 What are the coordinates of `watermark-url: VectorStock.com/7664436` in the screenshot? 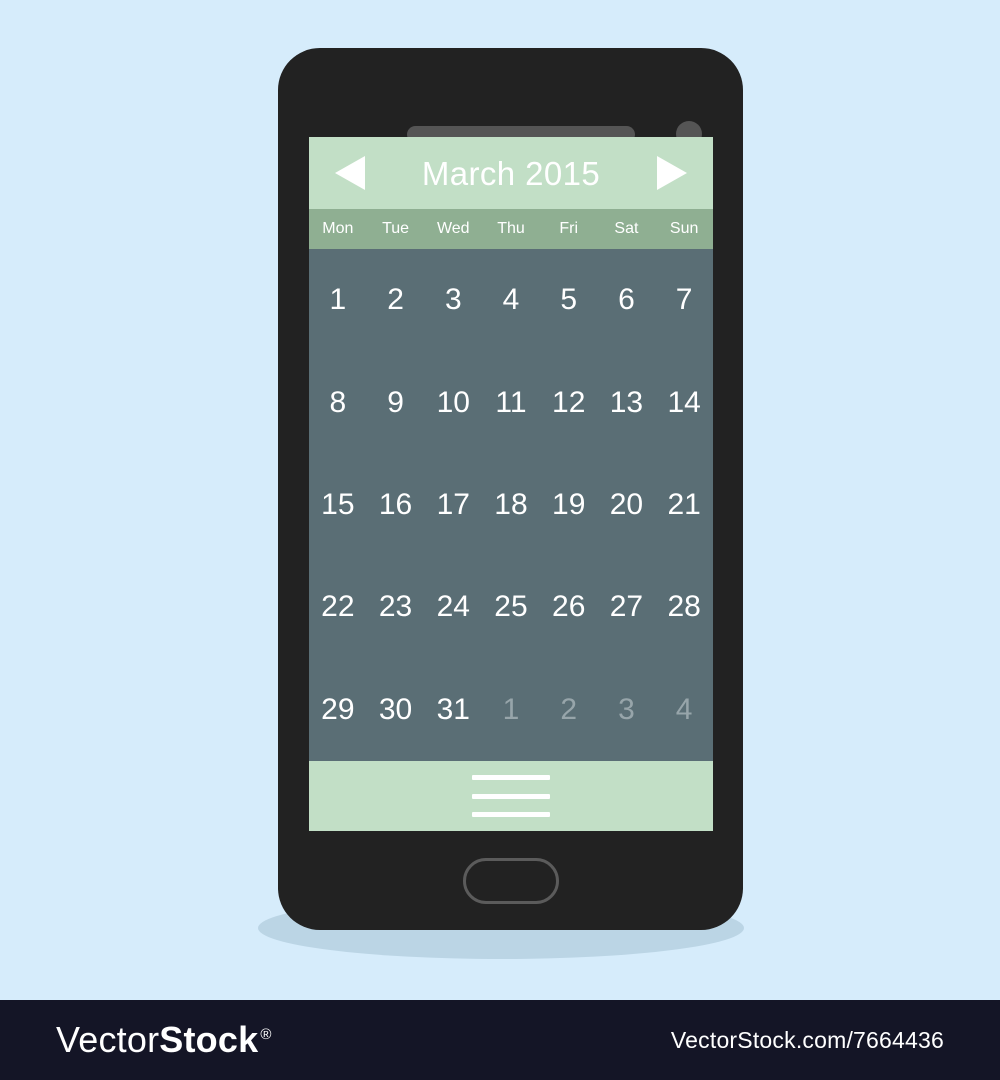 It's located at (807, 1039).